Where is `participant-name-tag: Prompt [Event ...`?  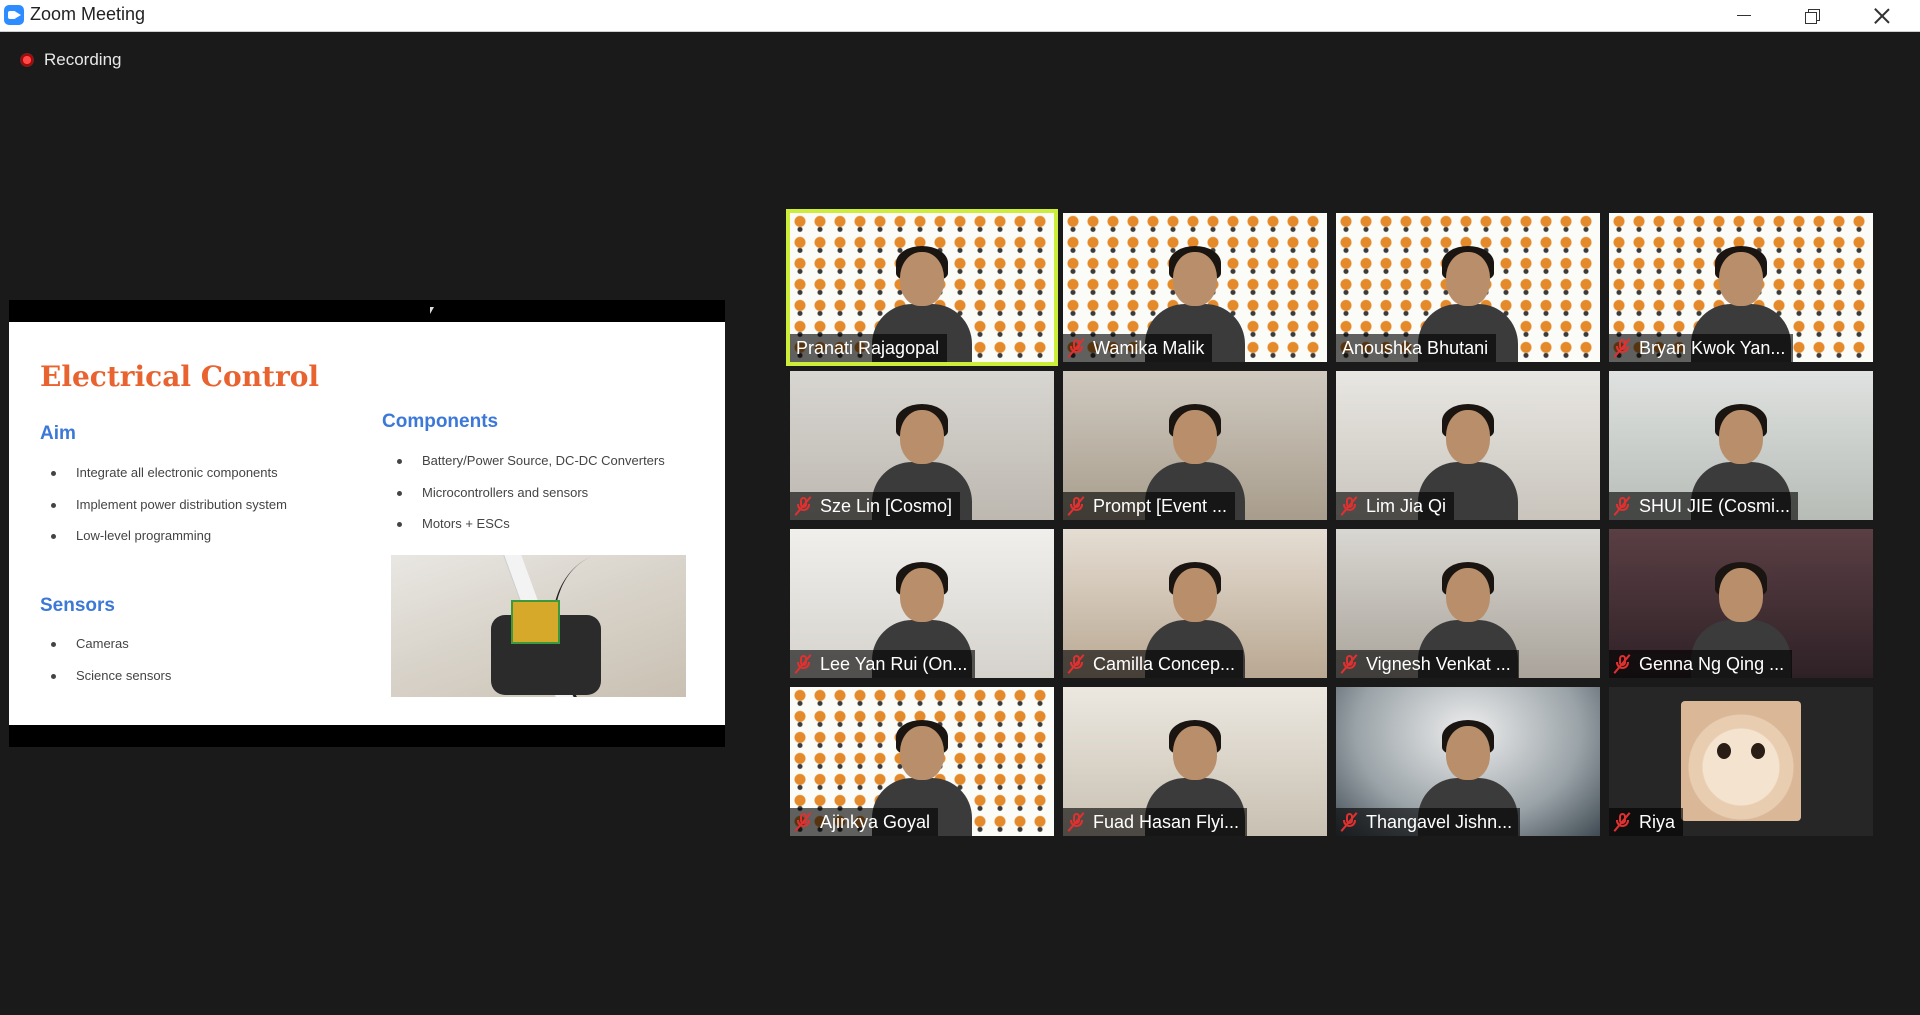
participant-name-tag: Prompt [Event ... is located at coordinates (1149, 506).